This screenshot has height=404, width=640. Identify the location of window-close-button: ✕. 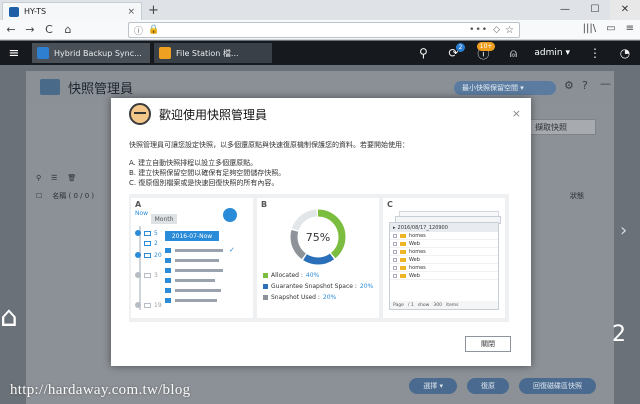
(625, 10).